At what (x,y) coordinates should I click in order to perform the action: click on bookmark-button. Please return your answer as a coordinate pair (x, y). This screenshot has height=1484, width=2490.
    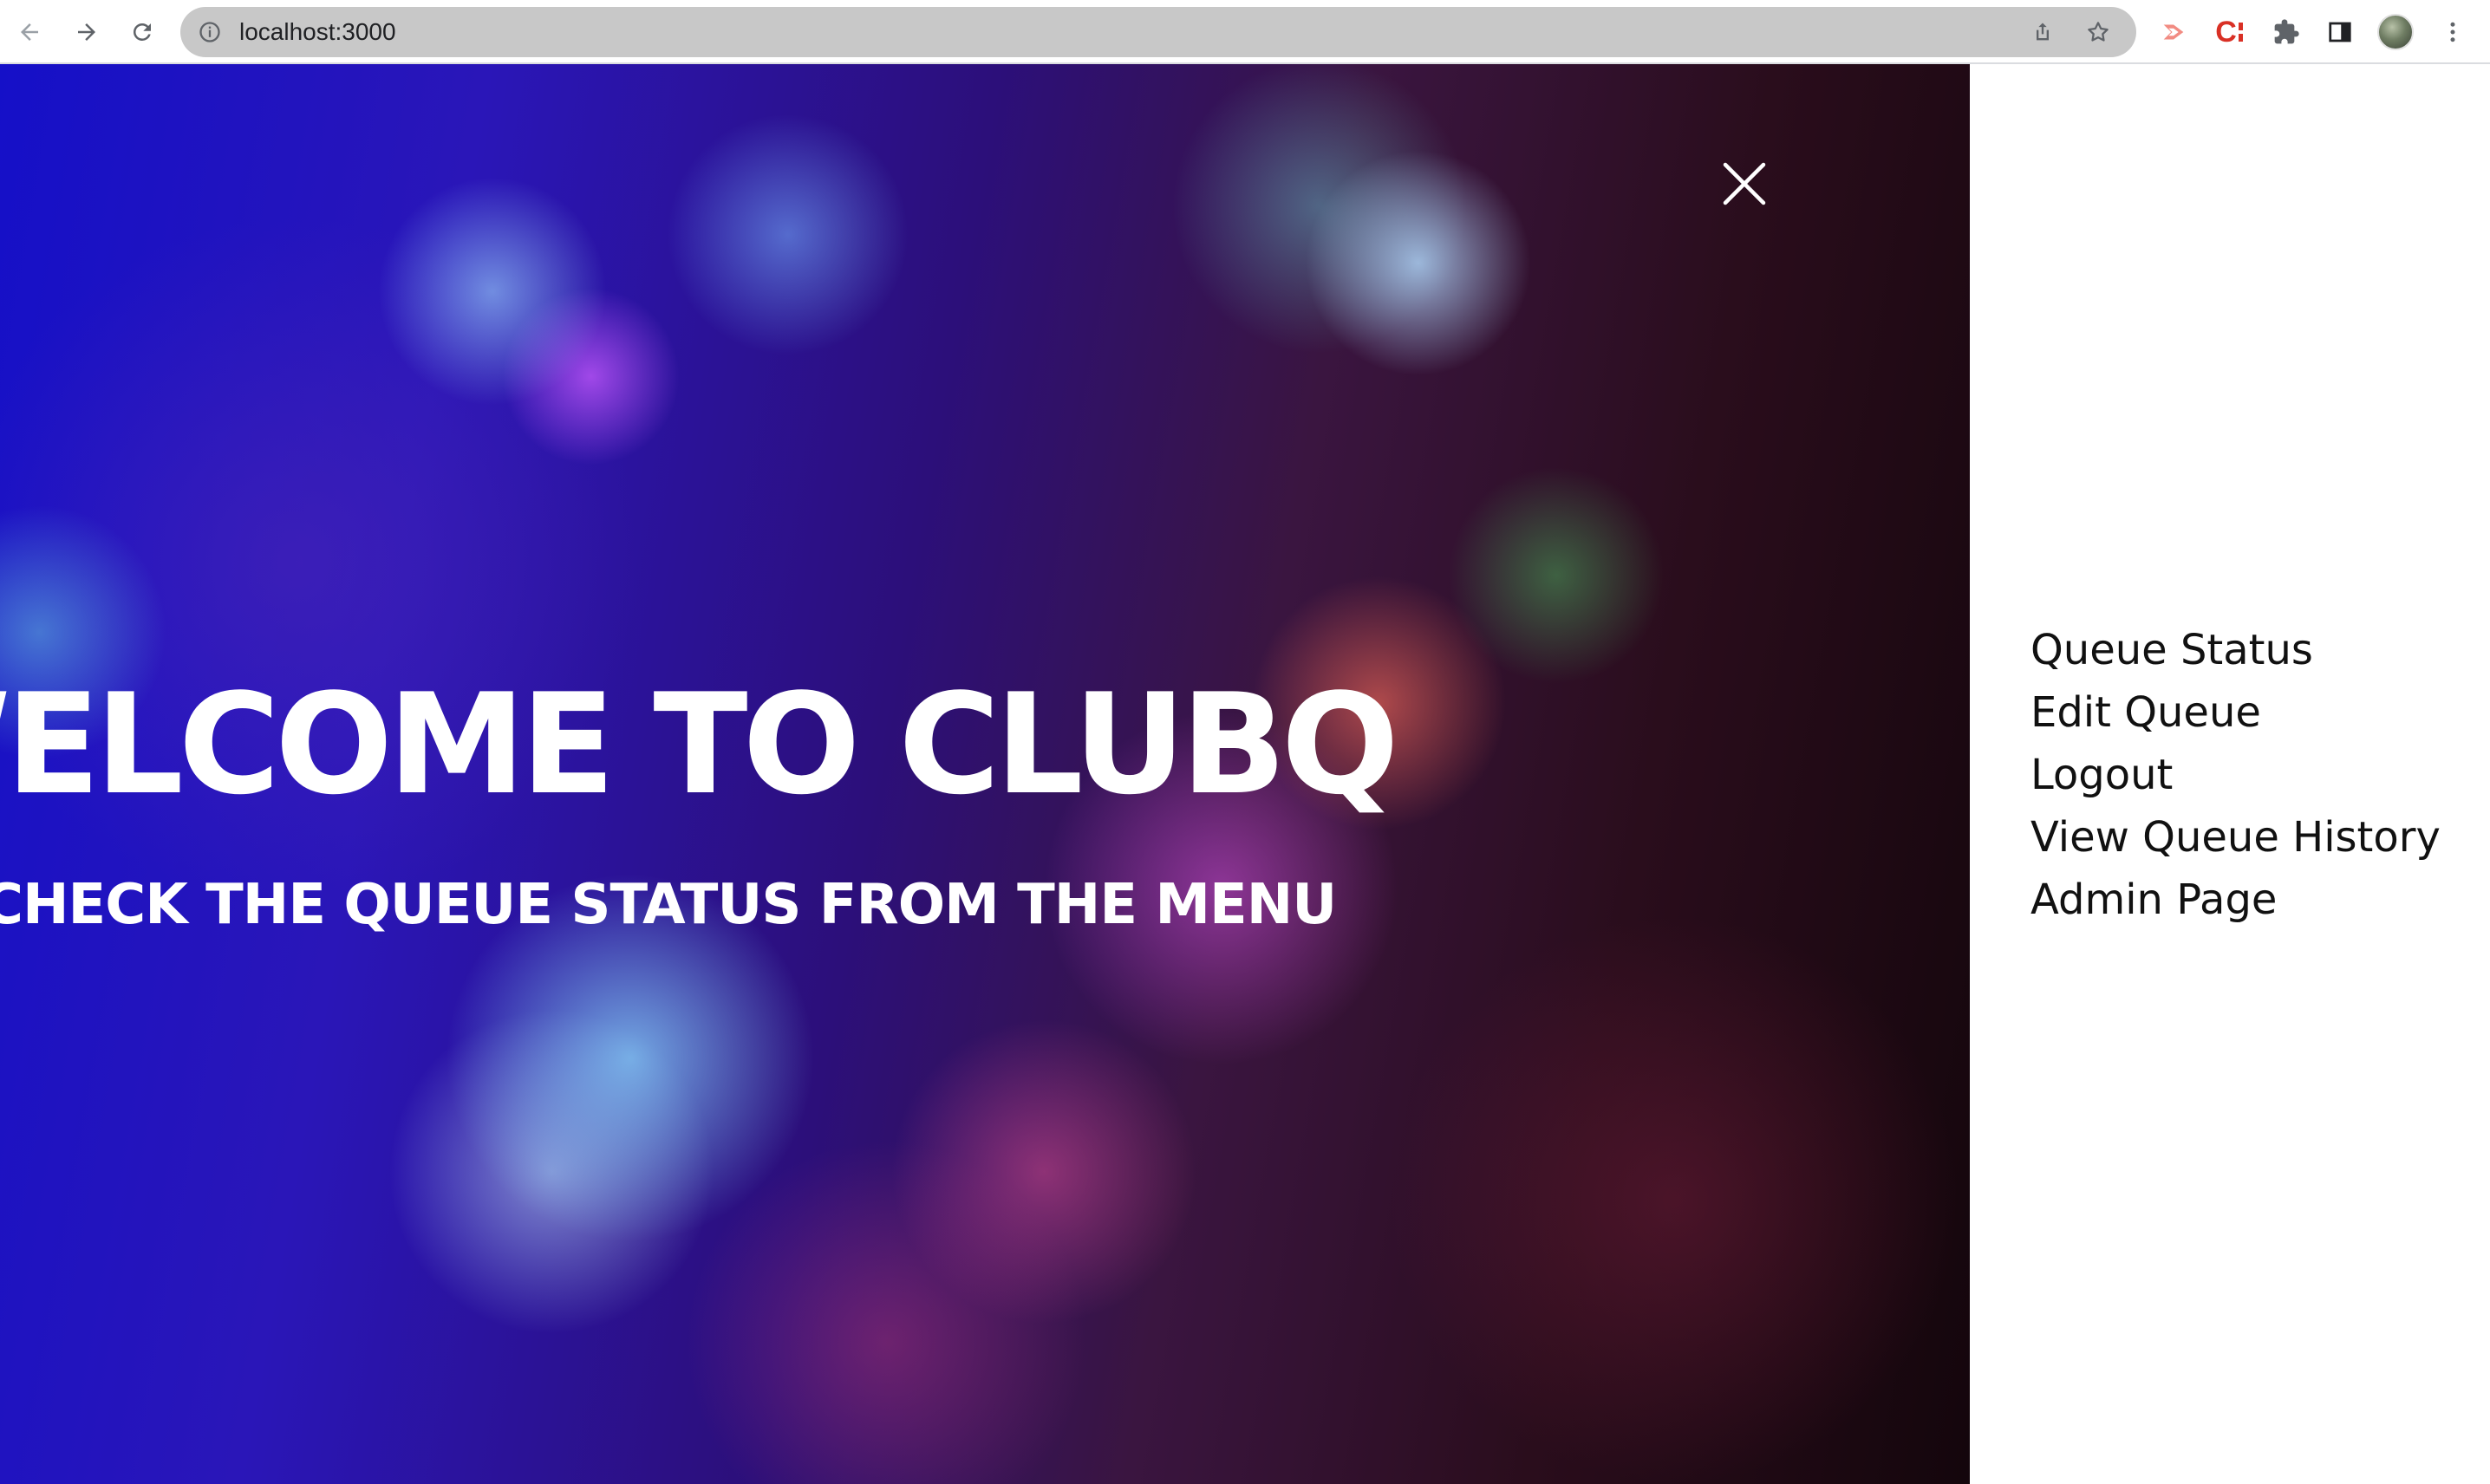
    Looking at the image, I should click on (2098, 32).